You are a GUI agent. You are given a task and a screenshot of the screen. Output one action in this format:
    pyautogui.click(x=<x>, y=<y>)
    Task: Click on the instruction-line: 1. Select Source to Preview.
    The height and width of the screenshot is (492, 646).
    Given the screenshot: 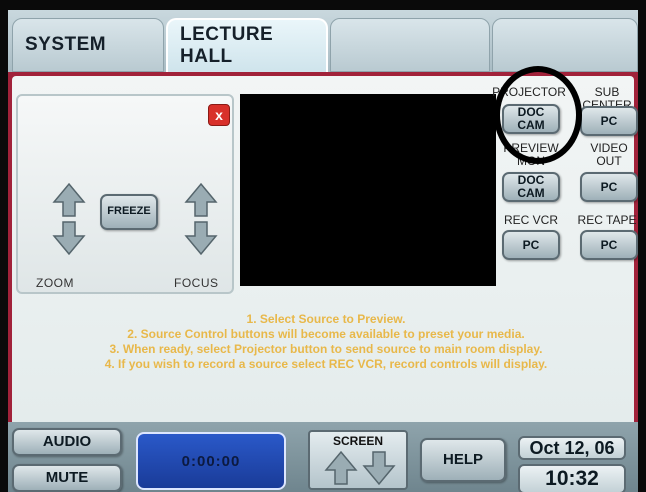 What is the action you would take?
    pyautogui.click(x=326, y=319)
    